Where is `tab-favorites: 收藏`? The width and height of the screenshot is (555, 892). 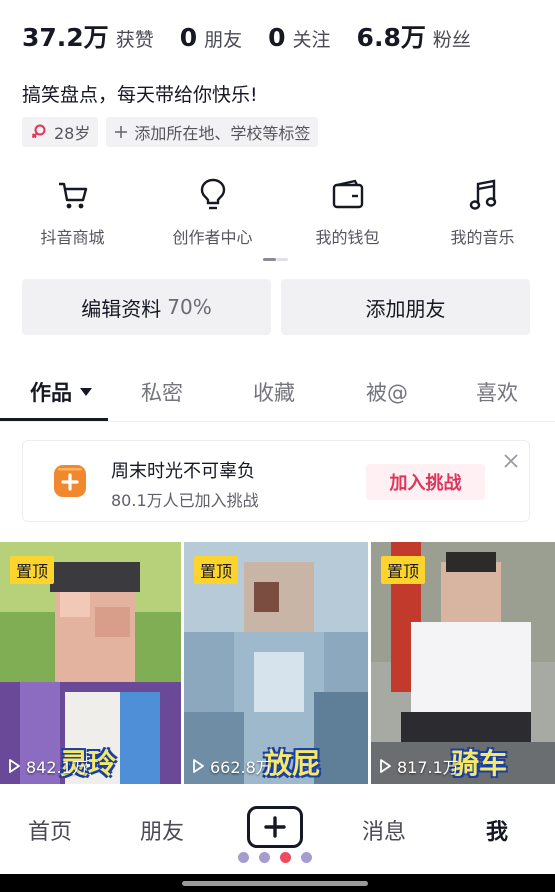 tab-favorites: 收藏 is located at coordinates (274, 392).